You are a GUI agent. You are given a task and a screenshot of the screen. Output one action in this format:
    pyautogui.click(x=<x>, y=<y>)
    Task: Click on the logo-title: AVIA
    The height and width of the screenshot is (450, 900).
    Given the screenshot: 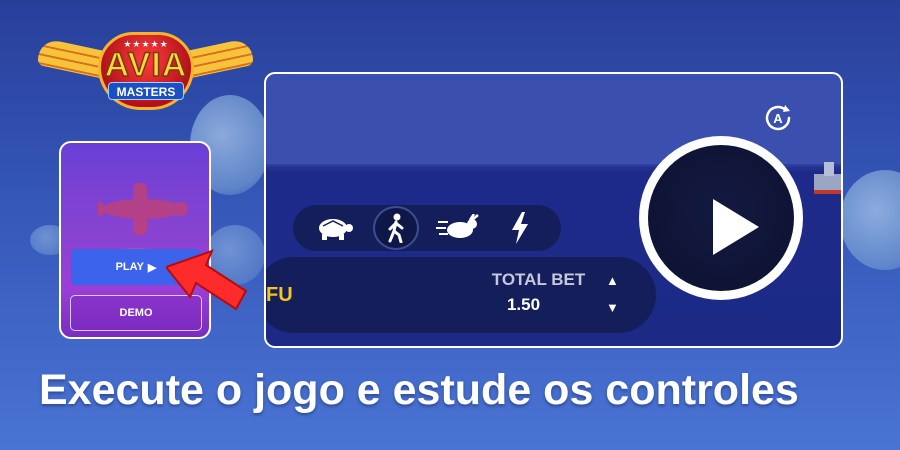 What is the action you would take?
    pyautogui.click(x=146, y=65)
    